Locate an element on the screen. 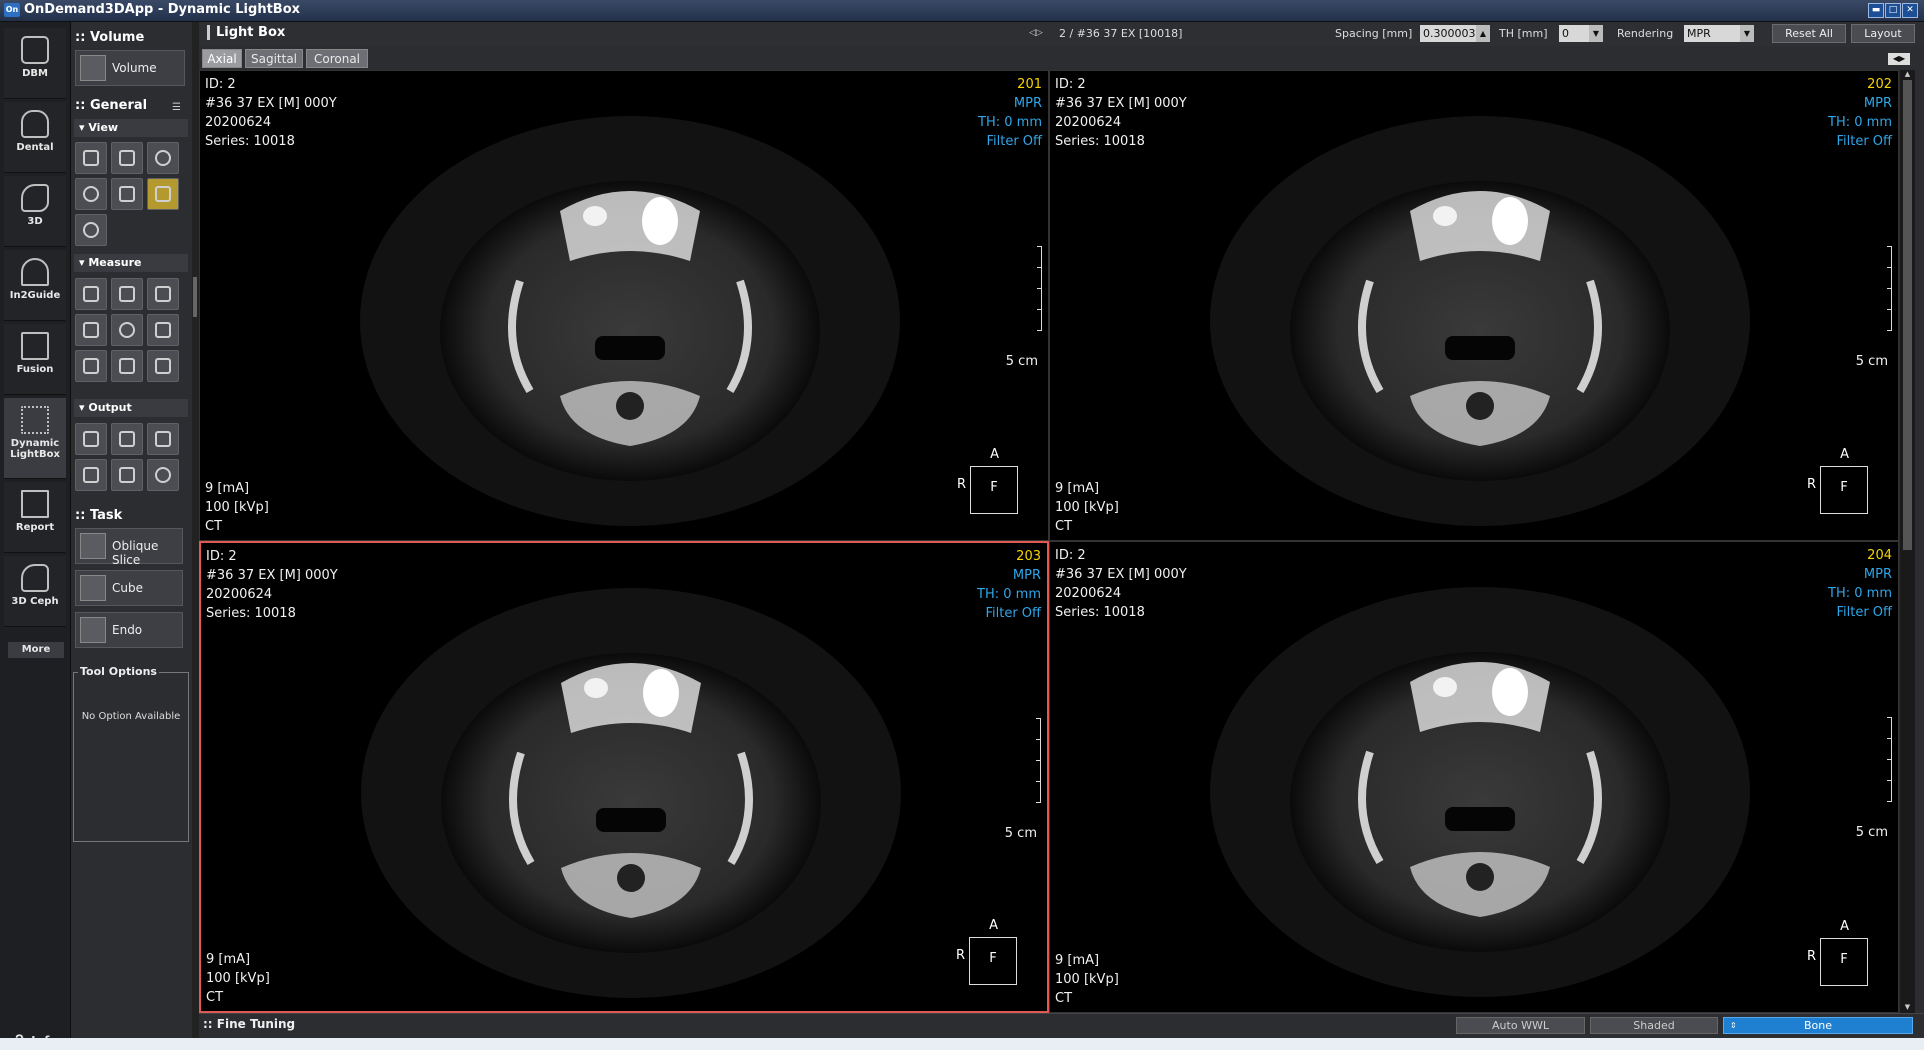 This screenshot has height=1050, width=1924. ruler-tool-button is located at coordinates (91, 294).